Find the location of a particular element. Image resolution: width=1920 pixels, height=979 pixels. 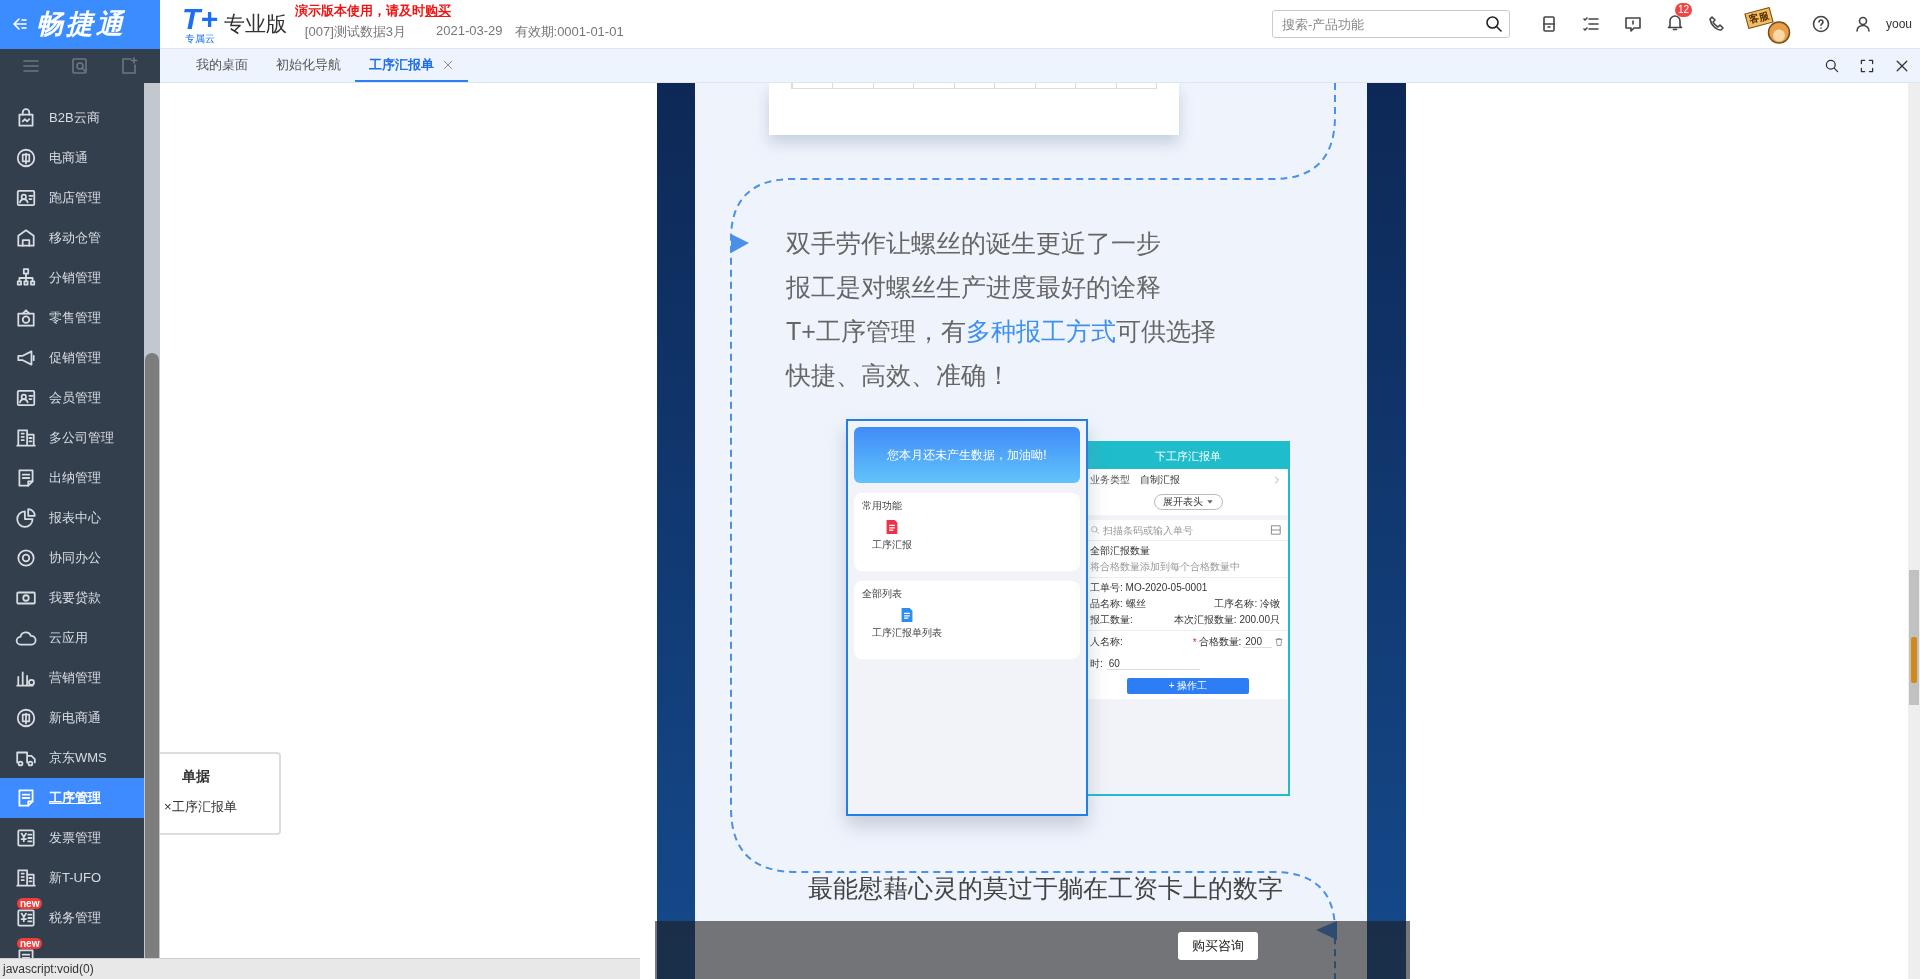

checklist-icon is located at coordinates (1590, 24).